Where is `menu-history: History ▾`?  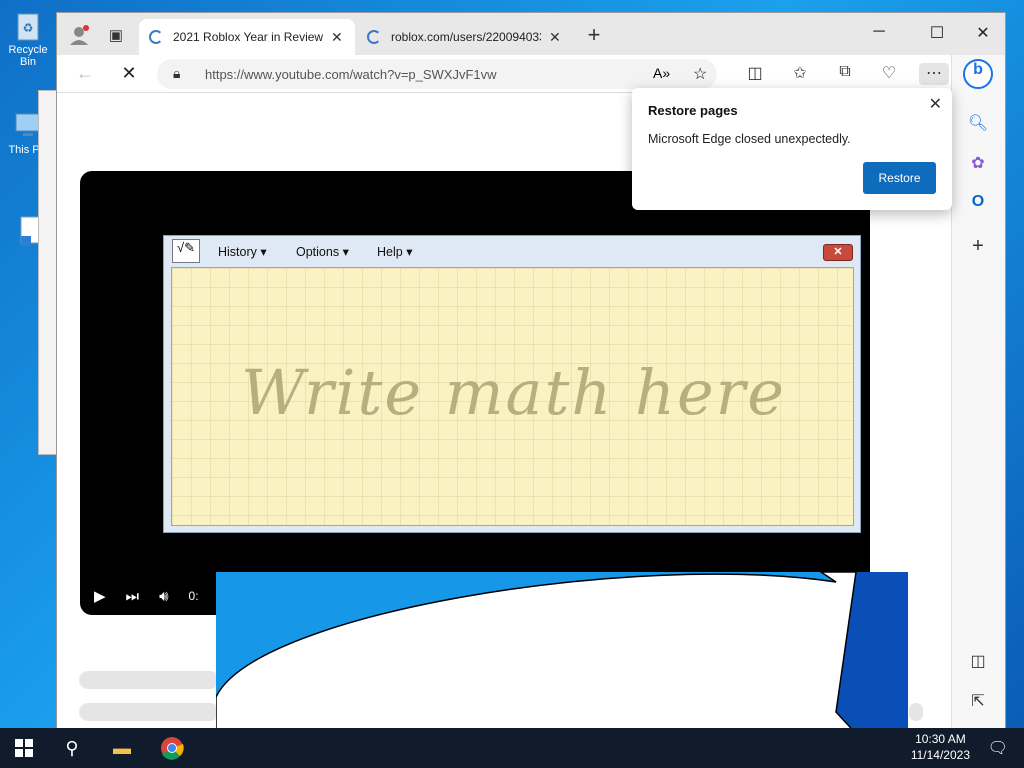 menu-history: History ▾ is located at coordinates (242, 251).